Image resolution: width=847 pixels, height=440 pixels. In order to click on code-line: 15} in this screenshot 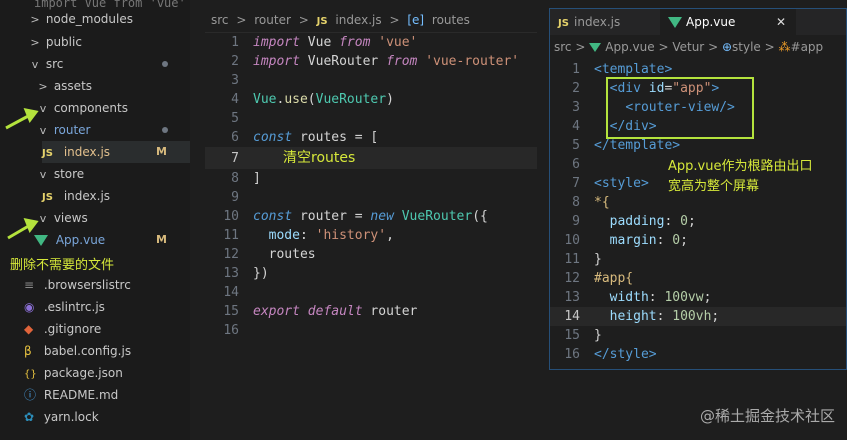, I will do `click(583, 335)`.